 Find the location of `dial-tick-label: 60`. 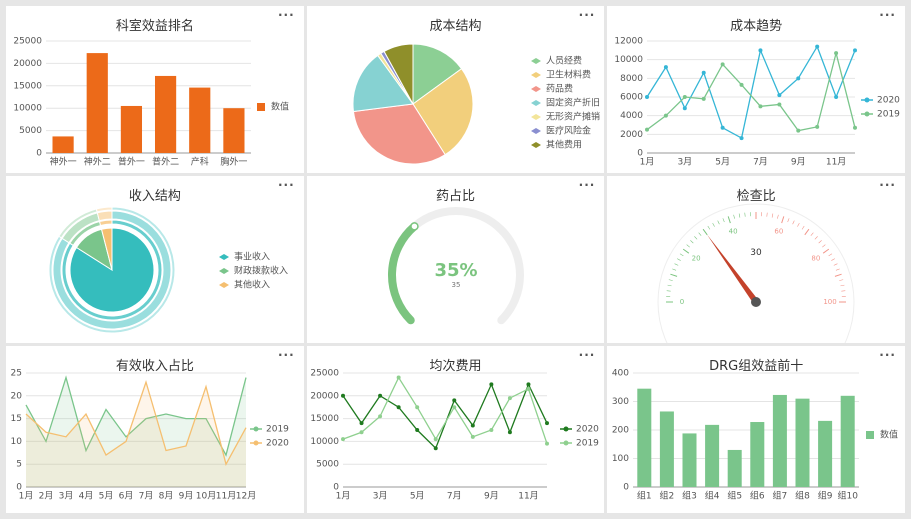

dial-tick-label: 60 is located at coordinates (779, 232).